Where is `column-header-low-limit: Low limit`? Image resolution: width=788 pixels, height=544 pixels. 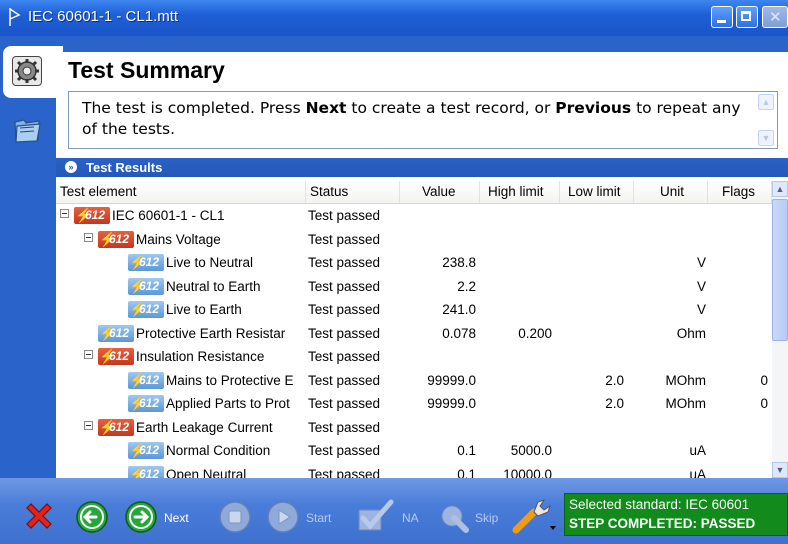
column-header-low-limit: Low limit is located at coordinates (597, 192).